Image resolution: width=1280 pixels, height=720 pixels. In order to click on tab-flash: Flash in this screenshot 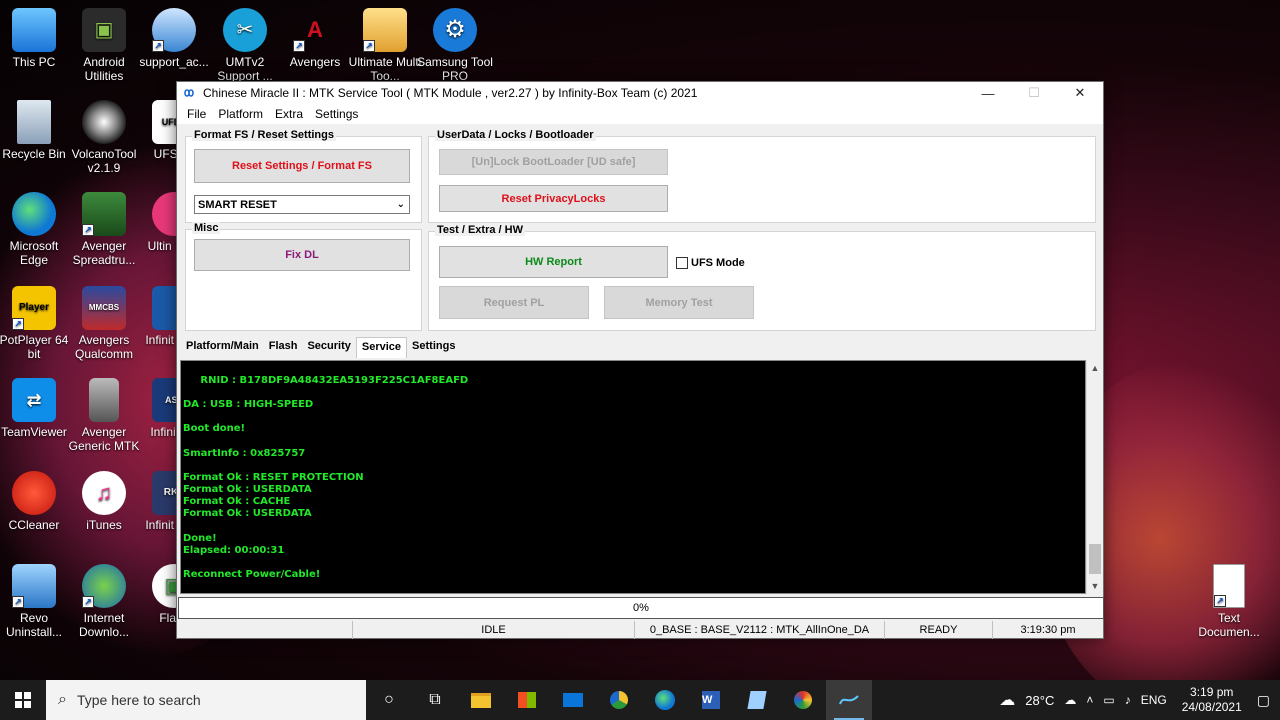, I will do `click(283, 347)`.